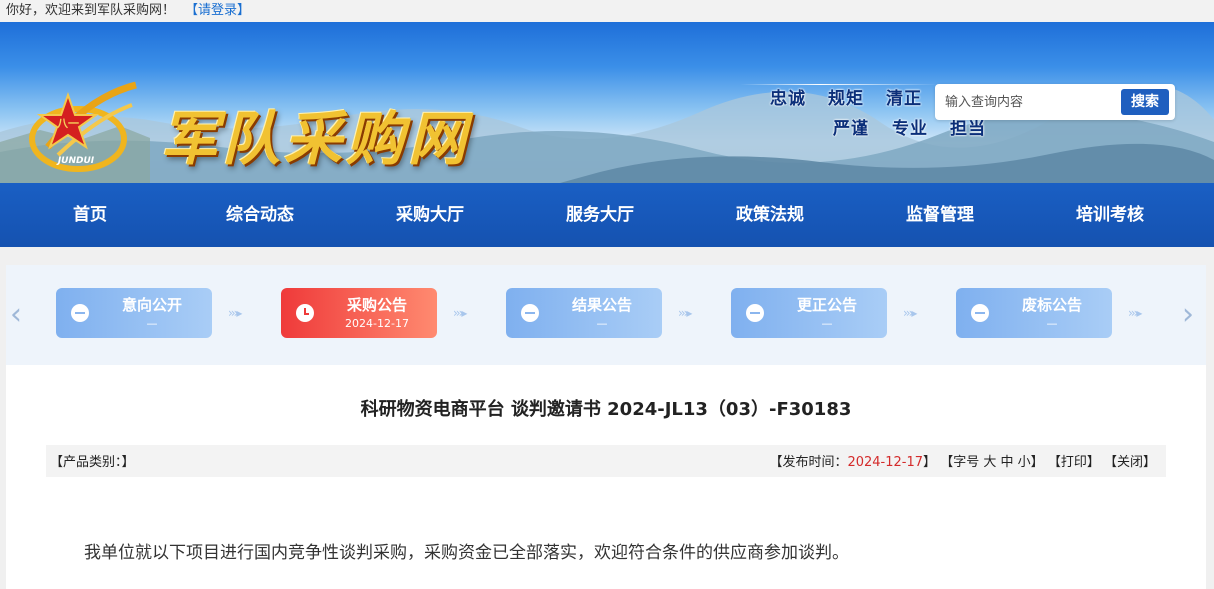 Image resolution: width=1214 pixels, height=589 pixels. I want to click on login-link: 【请登录】, so click(217, 10).